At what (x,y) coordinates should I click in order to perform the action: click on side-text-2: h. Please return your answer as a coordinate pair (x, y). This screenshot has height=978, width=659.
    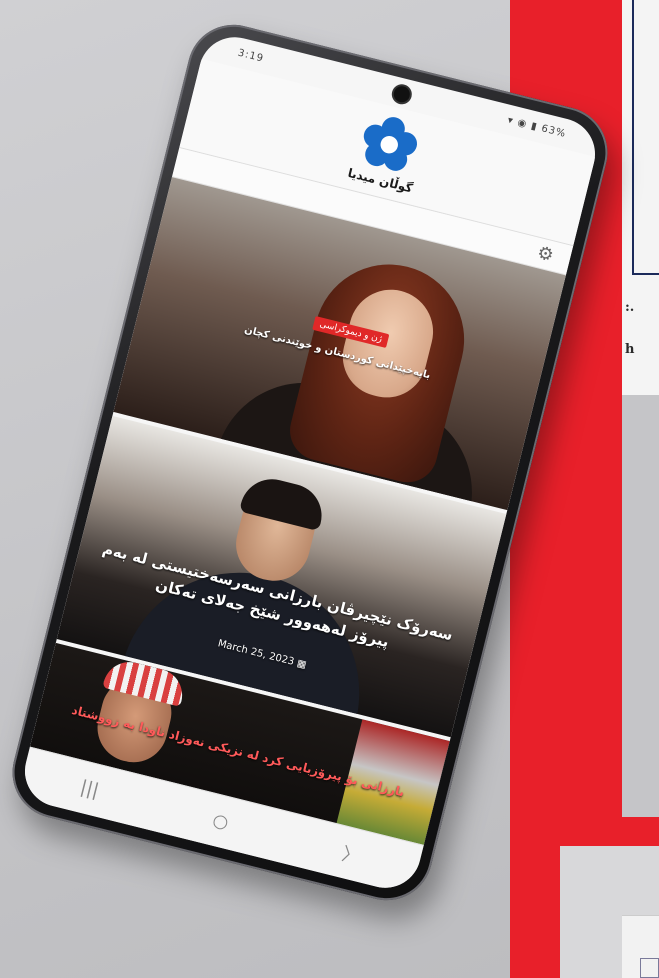
    Looking at the image, I should click on (630, 349).